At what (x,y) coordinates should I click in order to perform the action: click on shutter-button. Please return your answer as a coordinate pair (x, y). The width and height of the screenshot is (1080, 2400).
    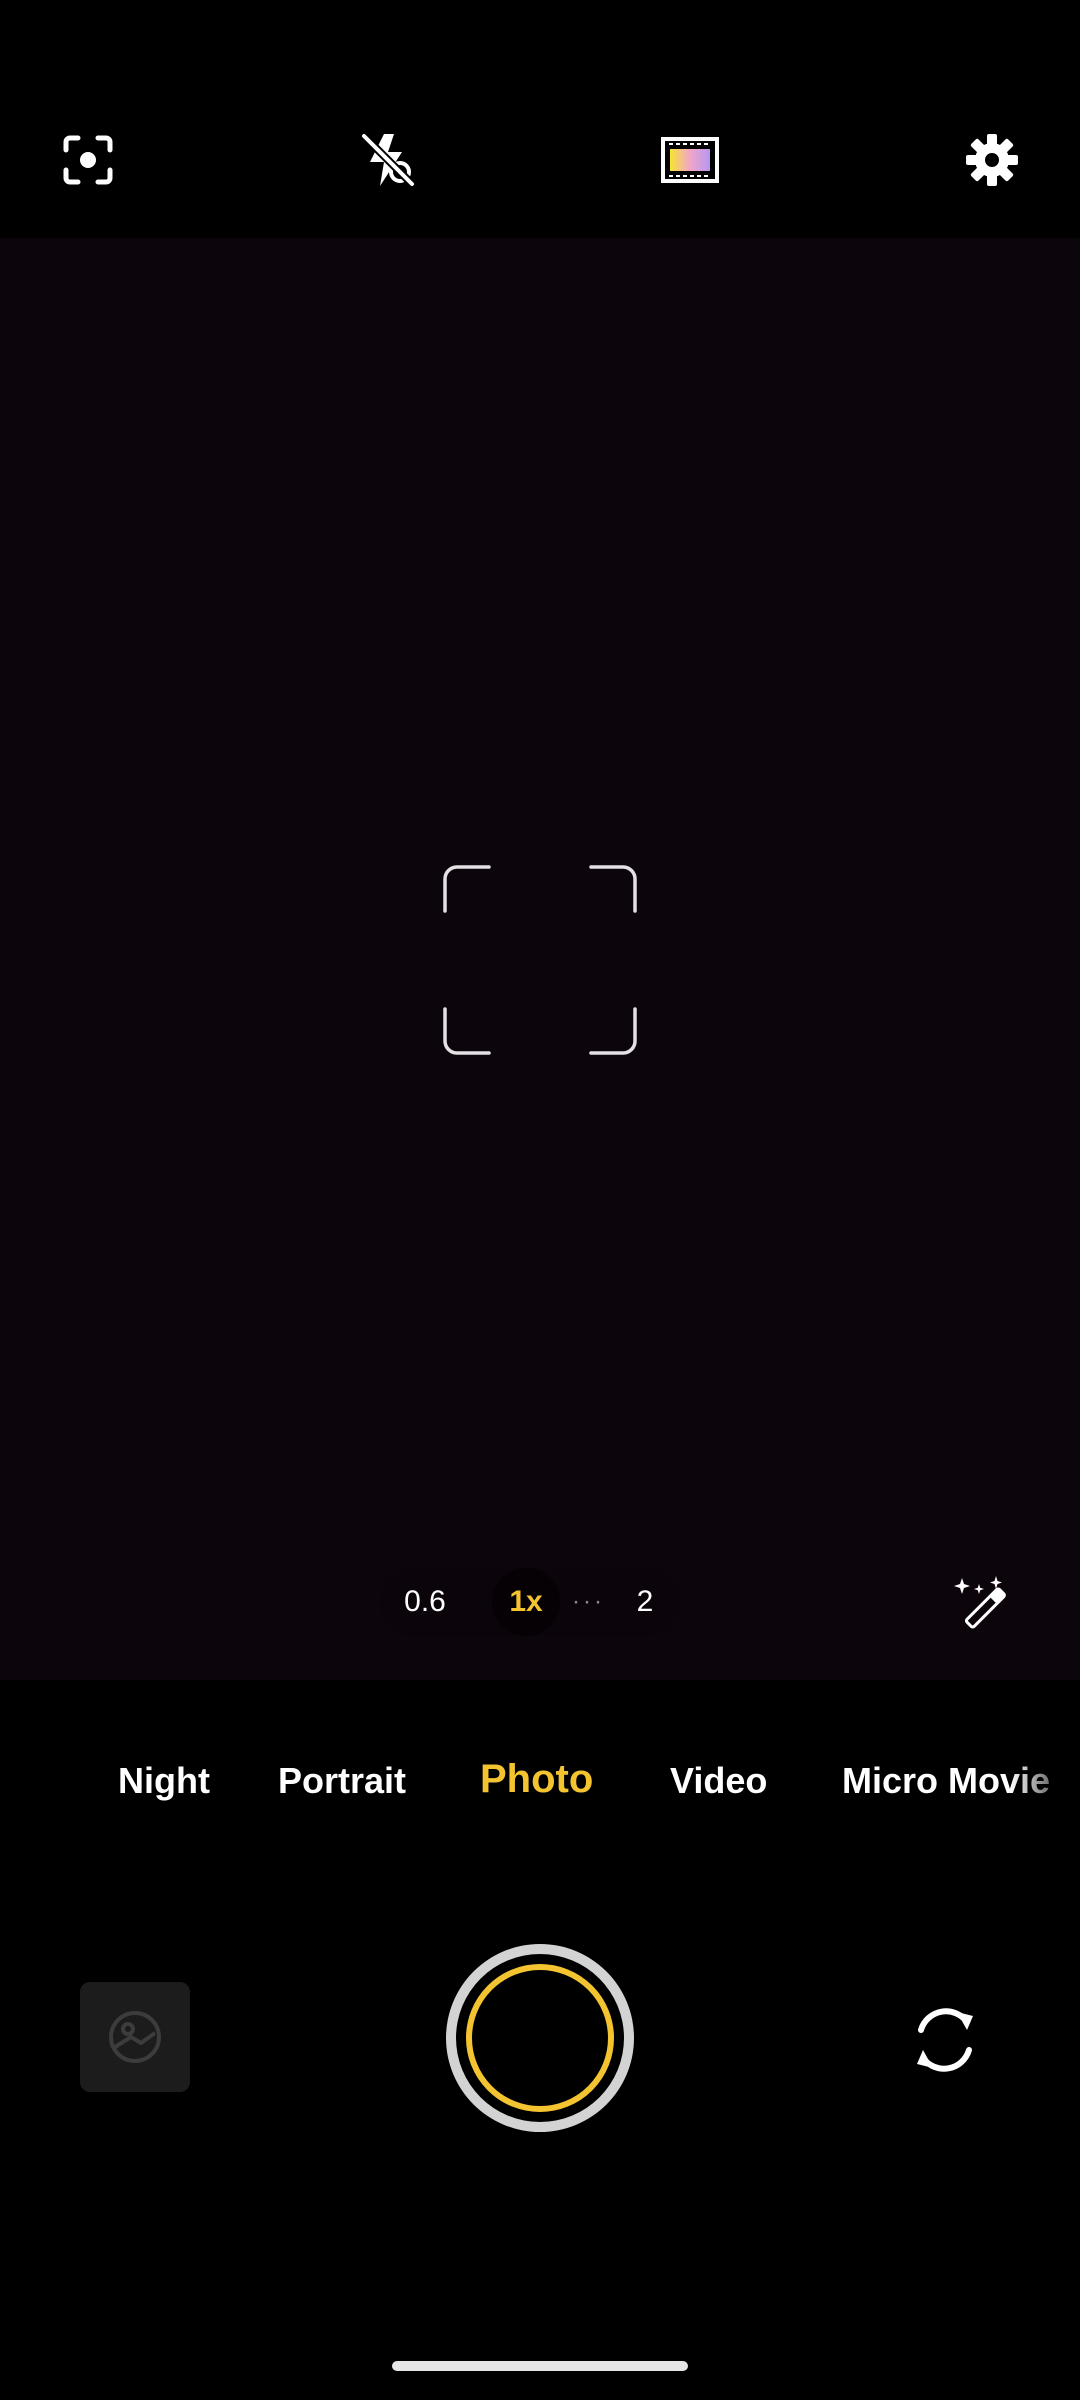
    Looking at the image, I should click on (540, 2038).